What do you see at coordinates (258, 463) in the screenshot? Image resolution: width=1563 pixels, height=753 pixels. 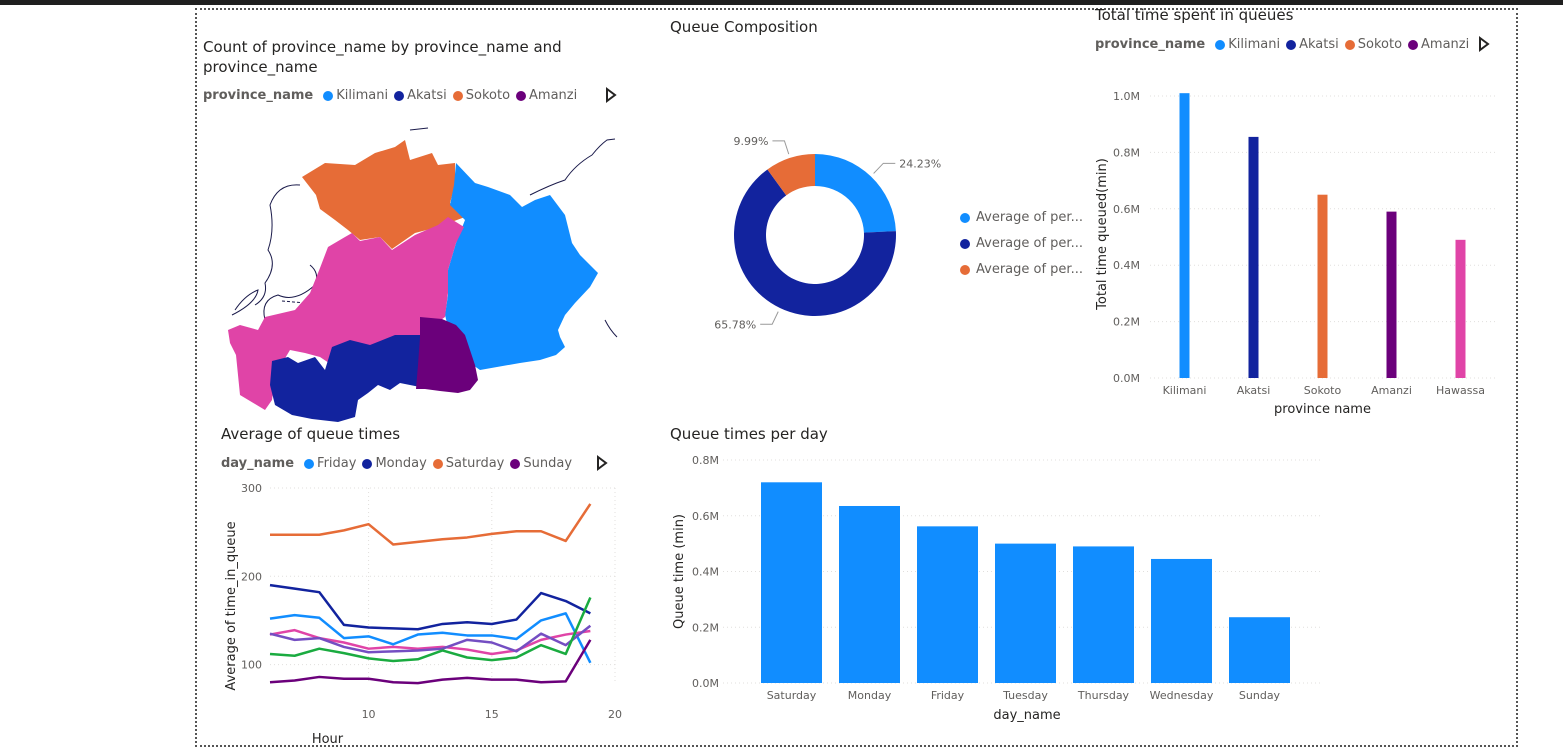 I see `line-legend-title: day_name` at bounding box center [258, 463].